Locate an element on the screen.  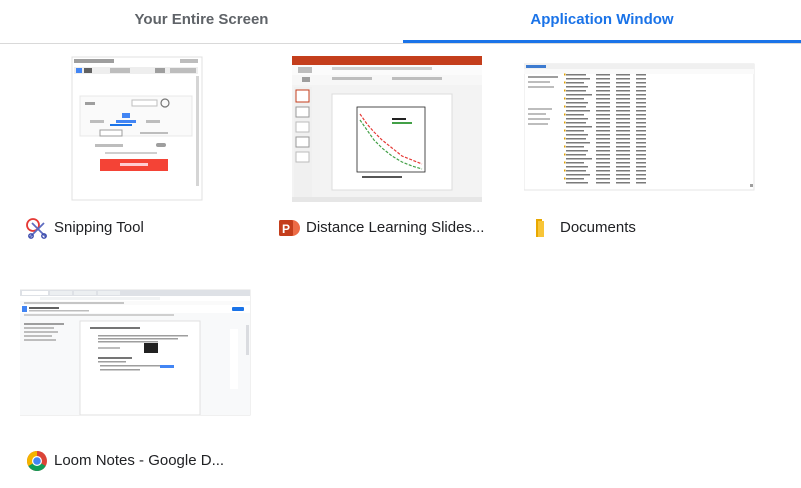
tab-bar: Your Entire Screen Application Window is located at coordinates (400, 22).